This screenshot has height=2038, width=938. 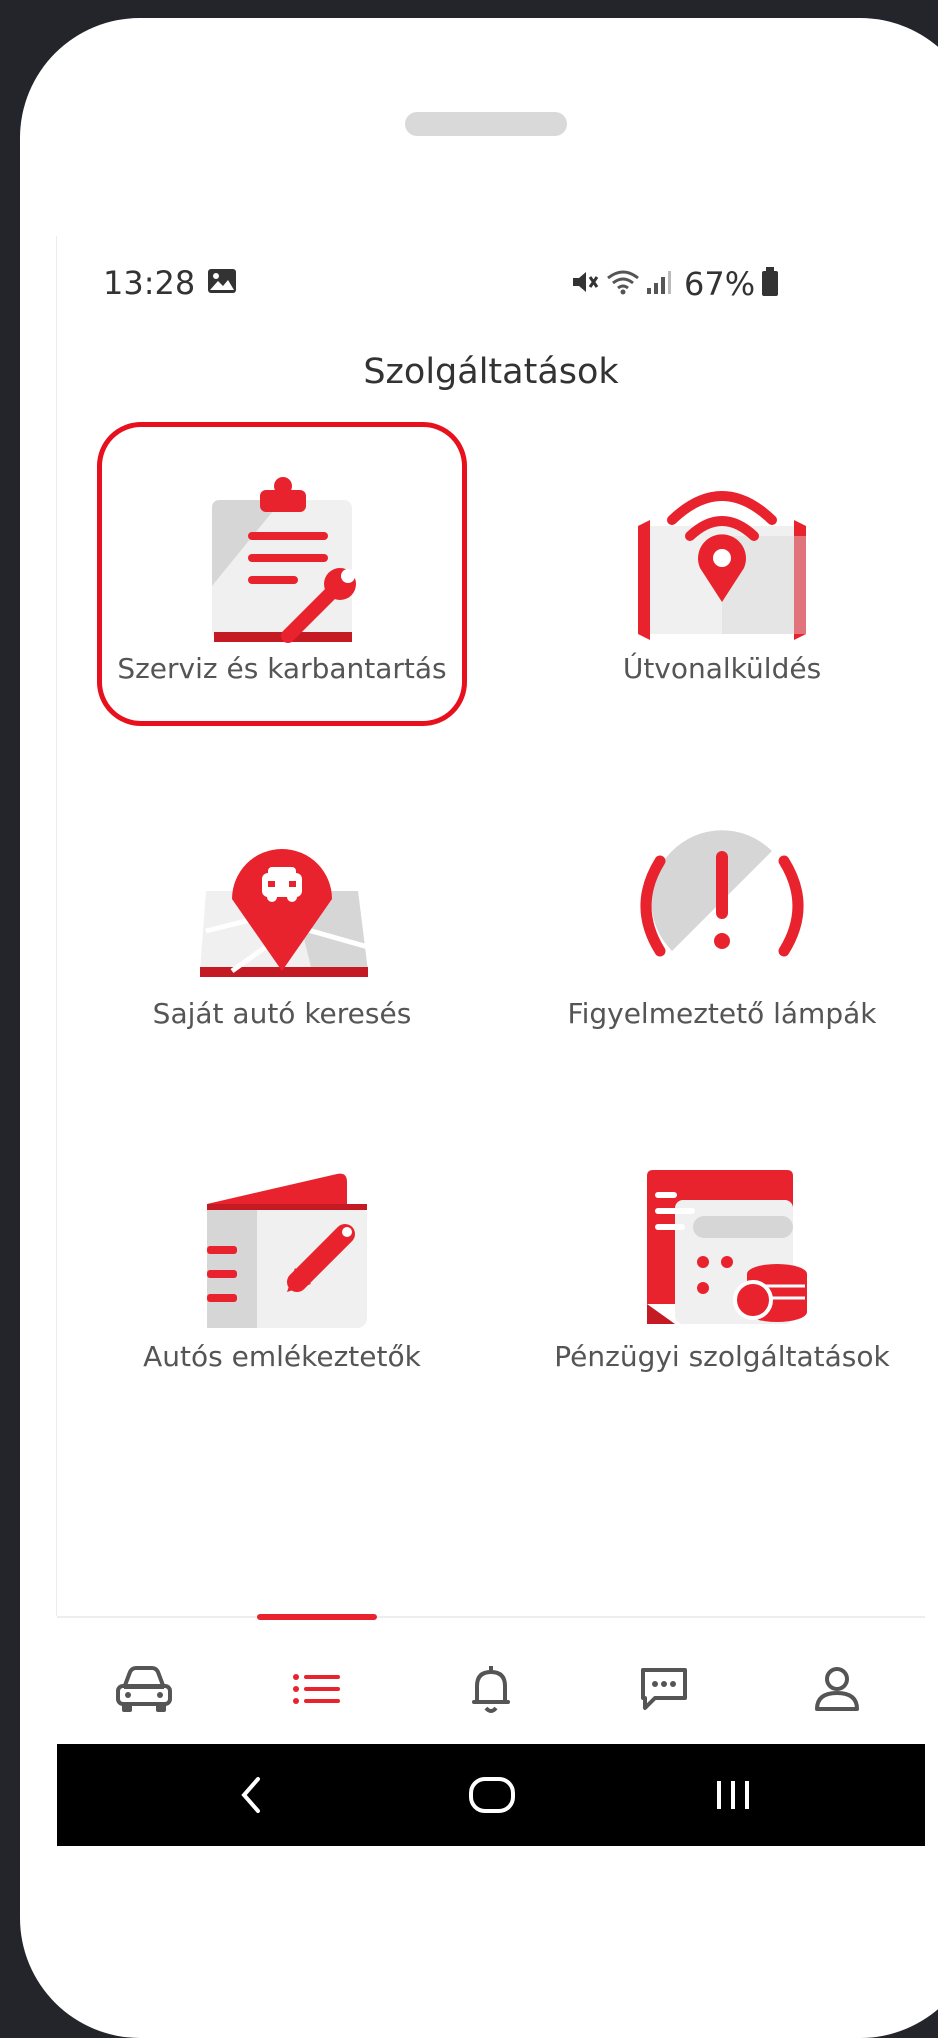 I want to click on tab-bar-divider, so click(x=491, y=1617).